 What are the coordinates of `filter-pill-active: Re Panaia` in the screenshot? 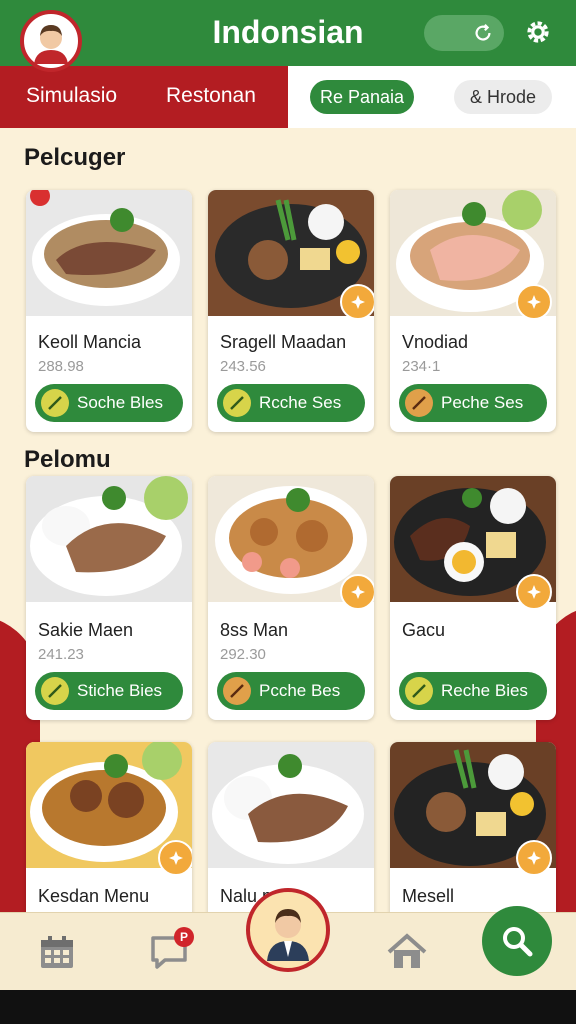 It's located at (362, 97).